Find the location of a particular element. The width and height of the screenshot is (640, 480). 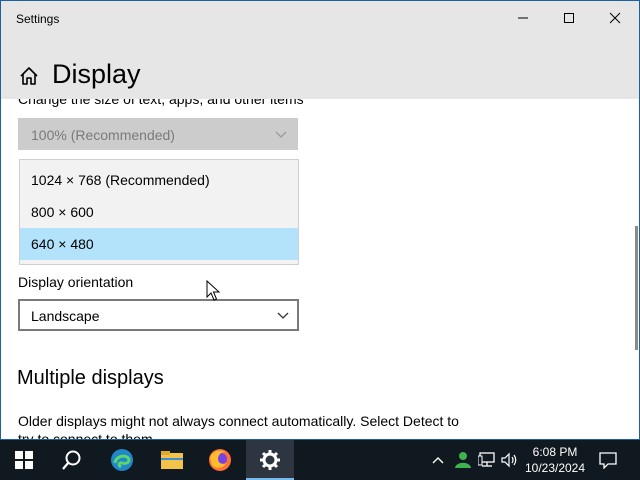

maximize-icon is located at coordinates (569, 18).